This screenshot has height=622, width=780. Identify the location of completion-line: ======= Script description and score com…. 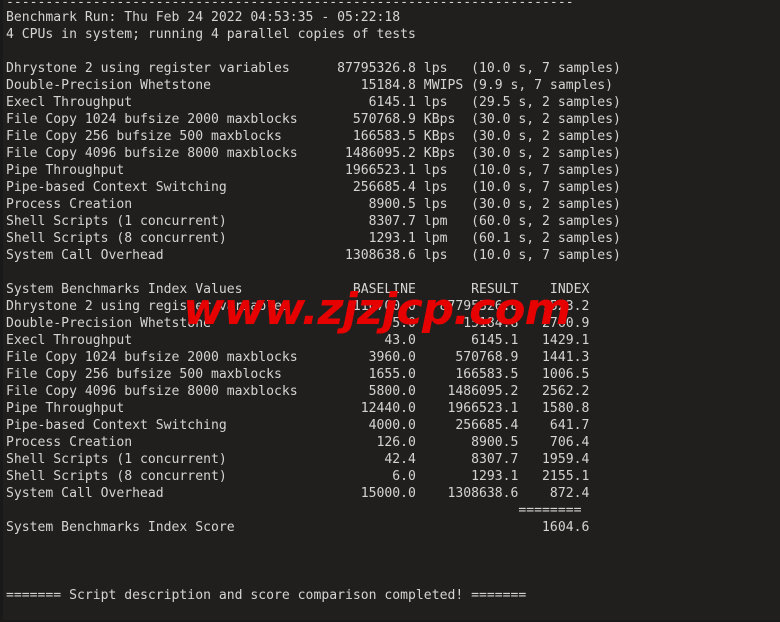
(266, 595).